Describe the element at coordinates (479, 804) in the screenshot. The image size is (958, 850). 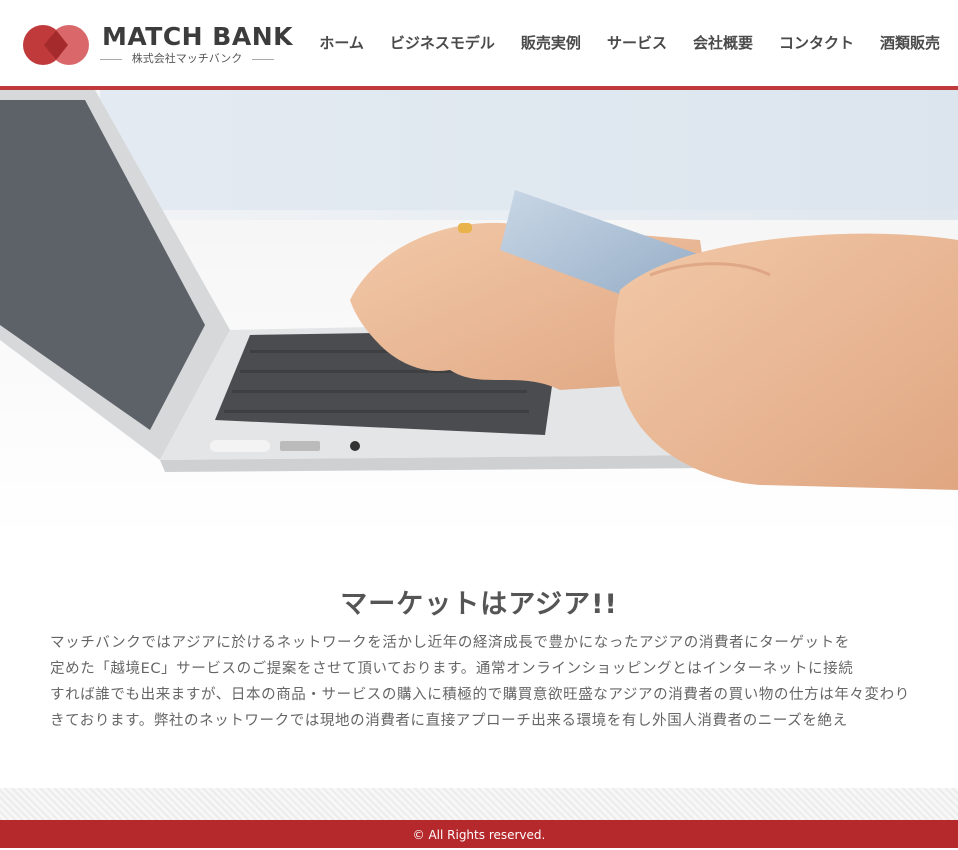
I see `footer-pattern-band` at that location.